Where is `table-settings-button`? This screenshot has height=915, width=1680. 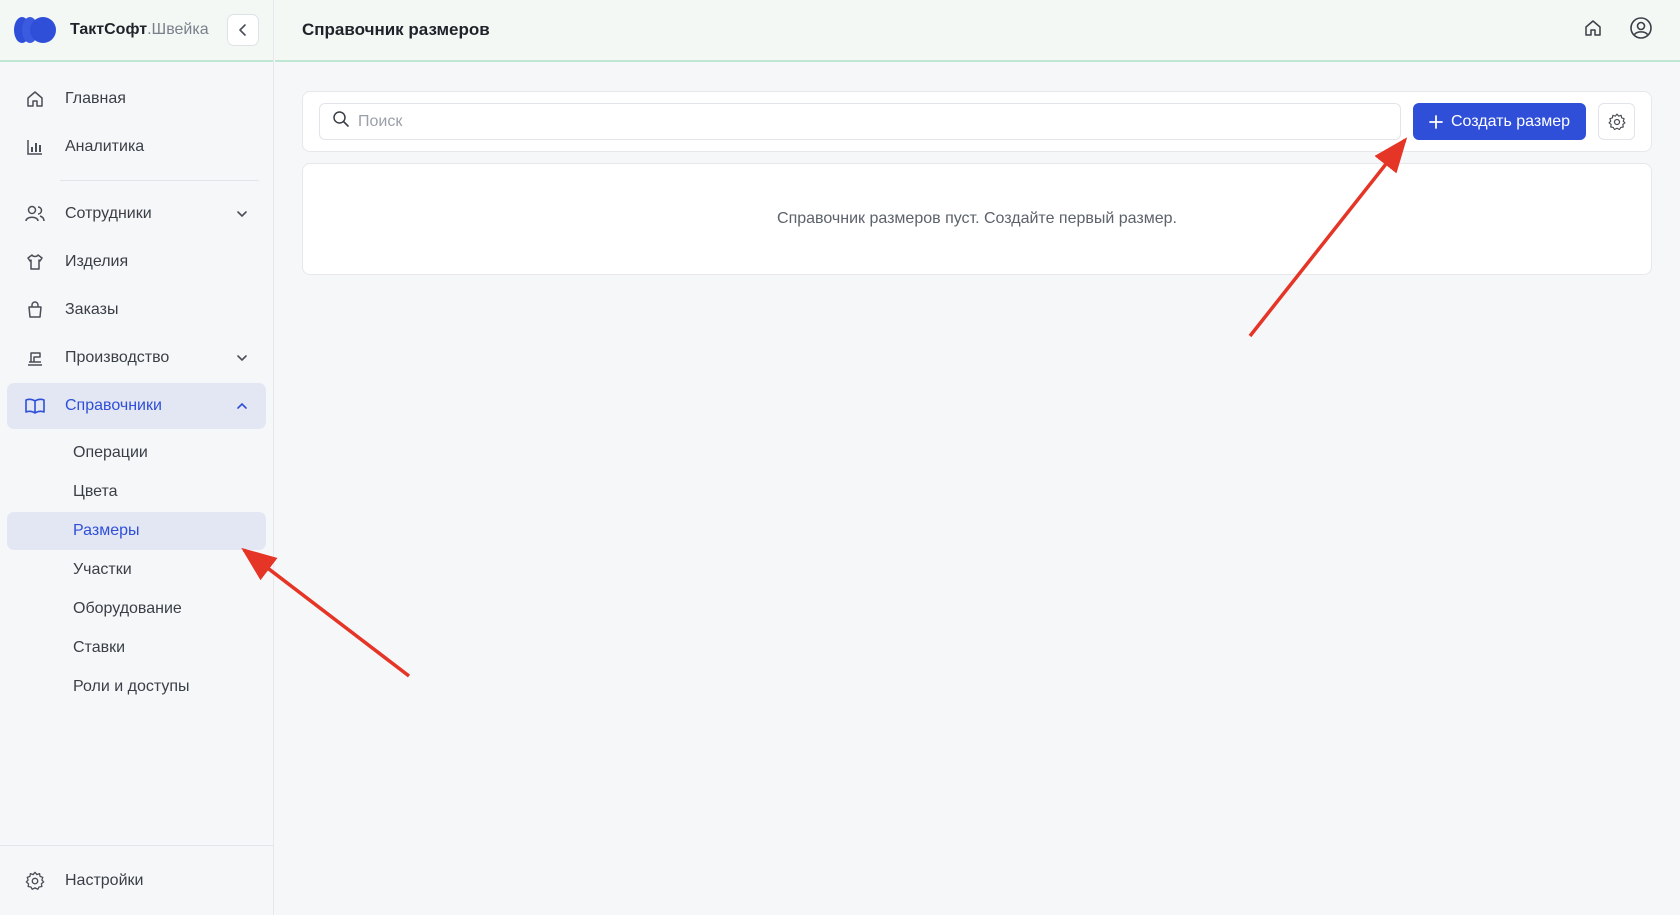 table-settings-button is located at coordinates (1616, 121).